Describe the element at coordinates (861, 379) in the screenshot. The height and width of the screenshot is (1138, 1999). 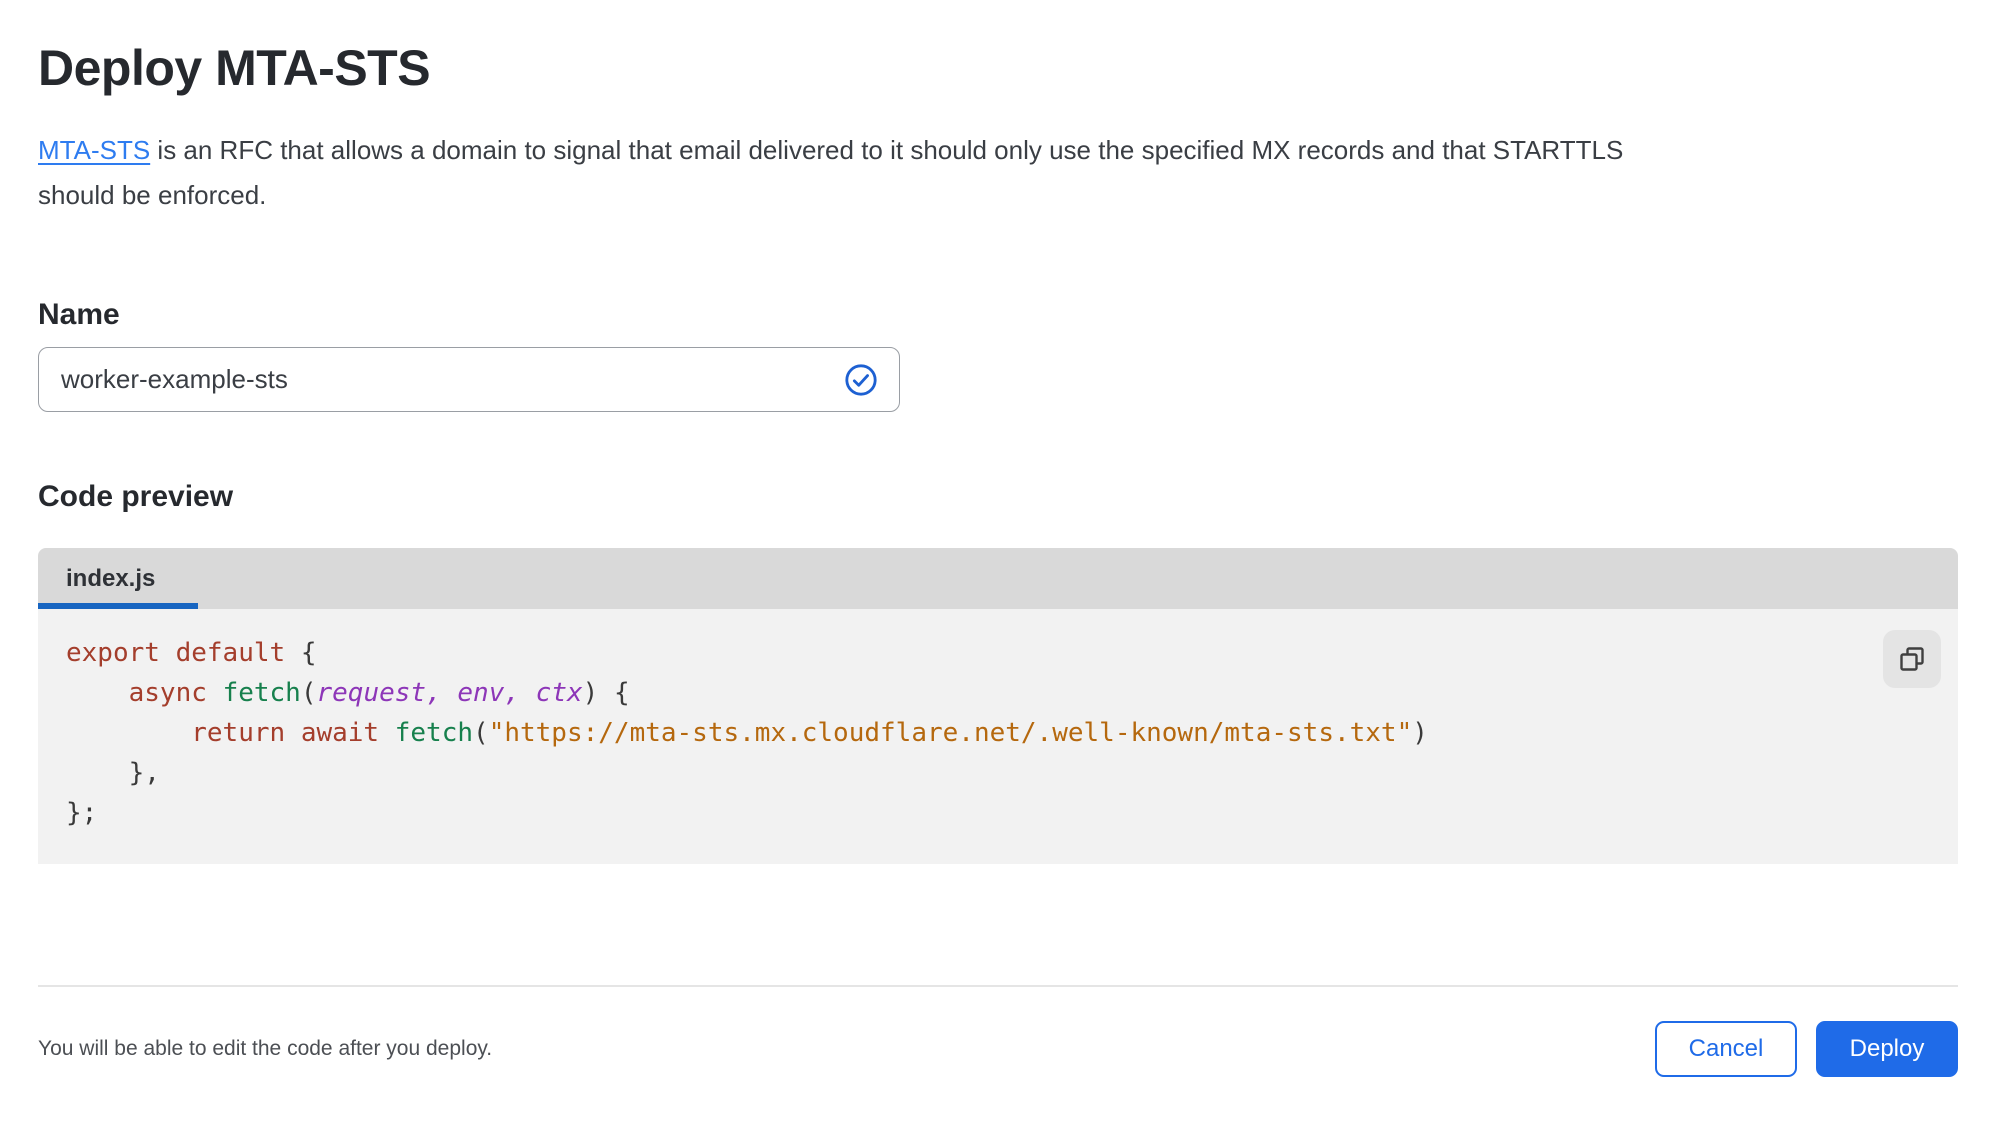
I see `check-circle-icon` at that location.